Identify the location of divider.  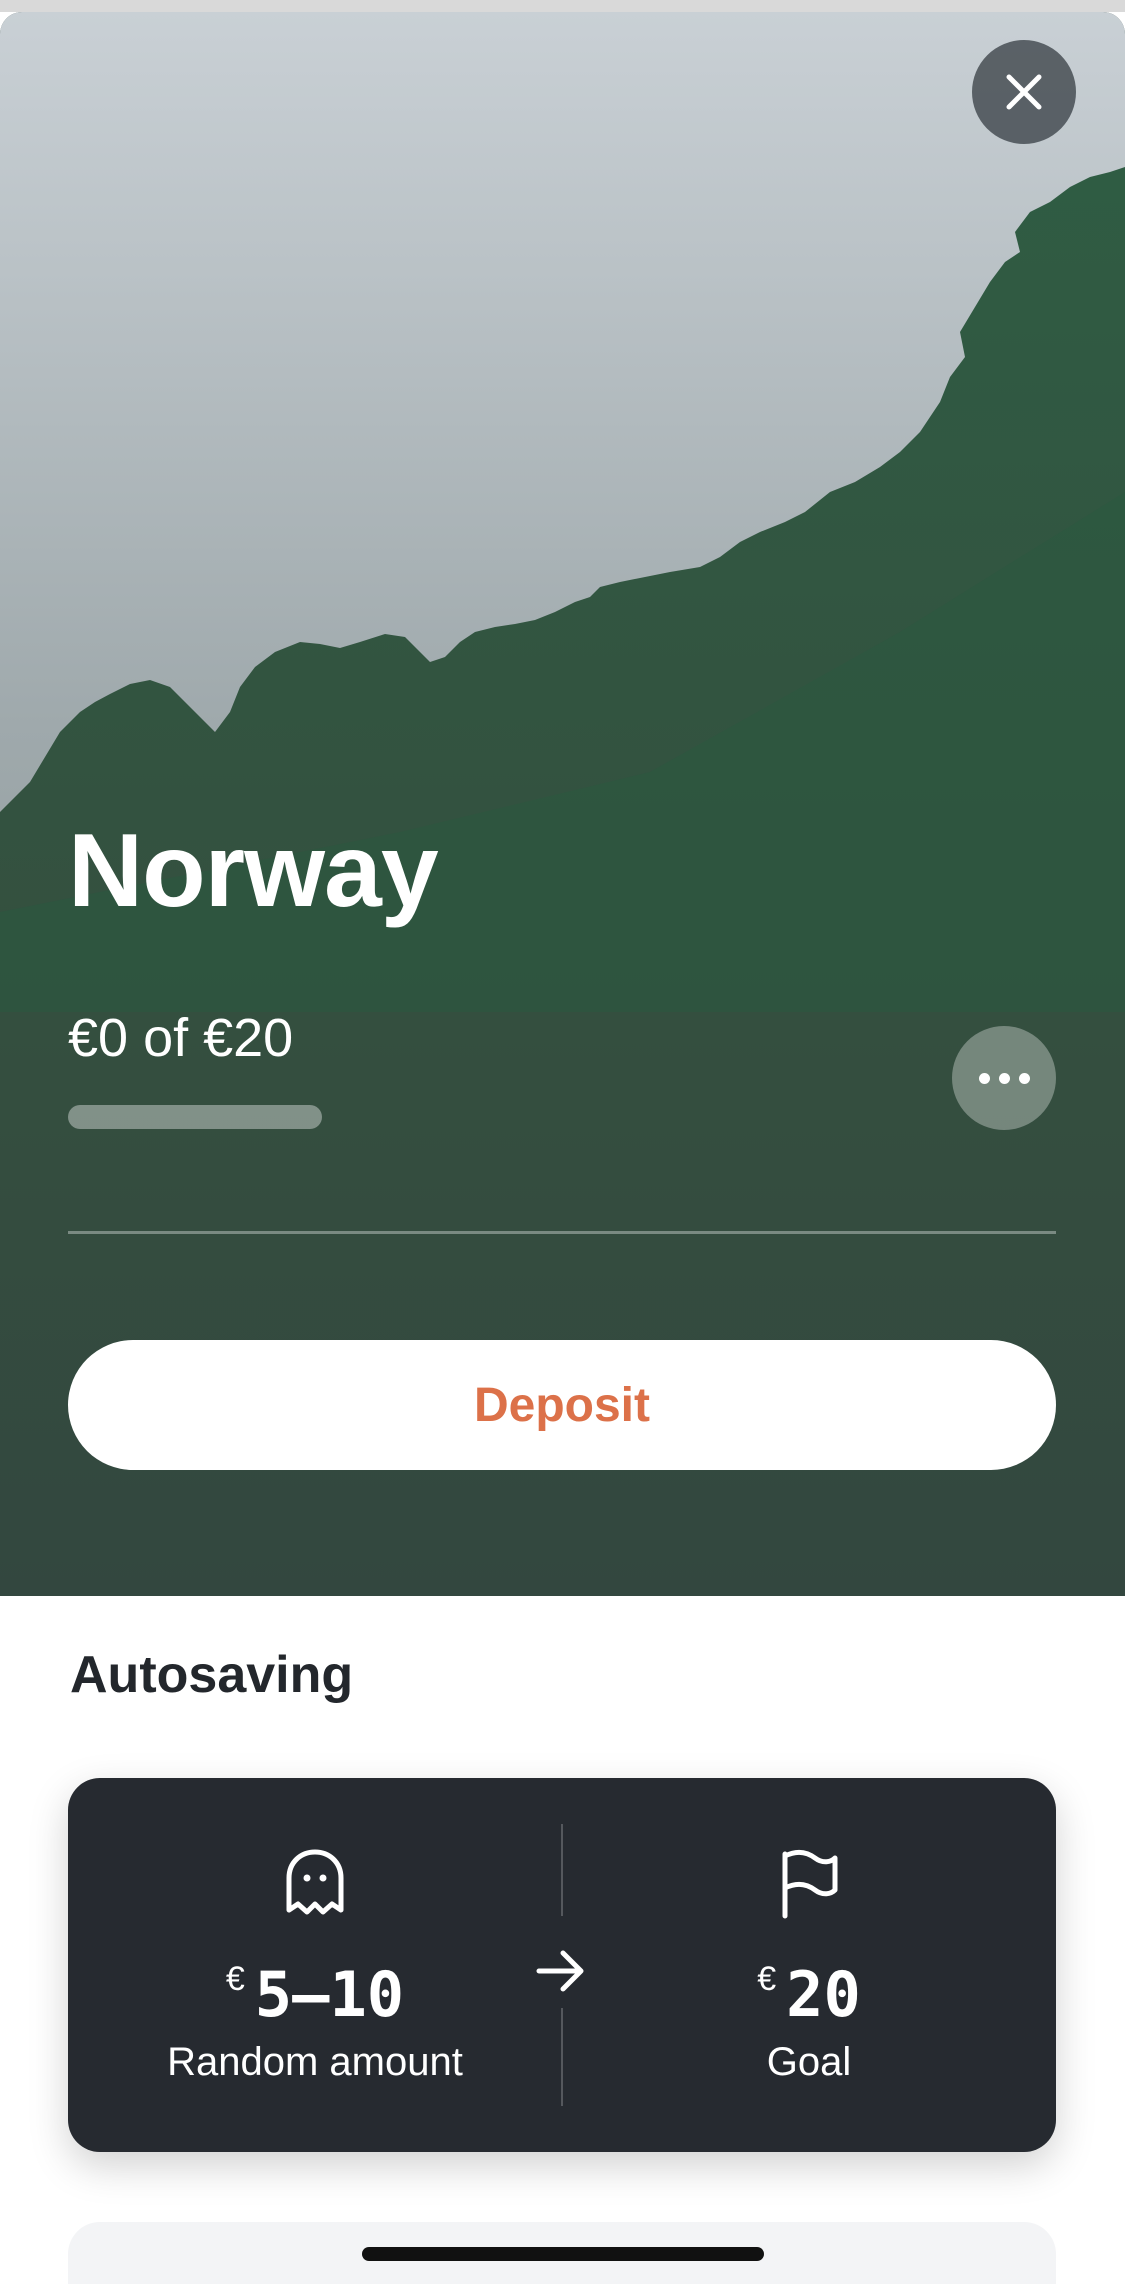
(562, 1232).